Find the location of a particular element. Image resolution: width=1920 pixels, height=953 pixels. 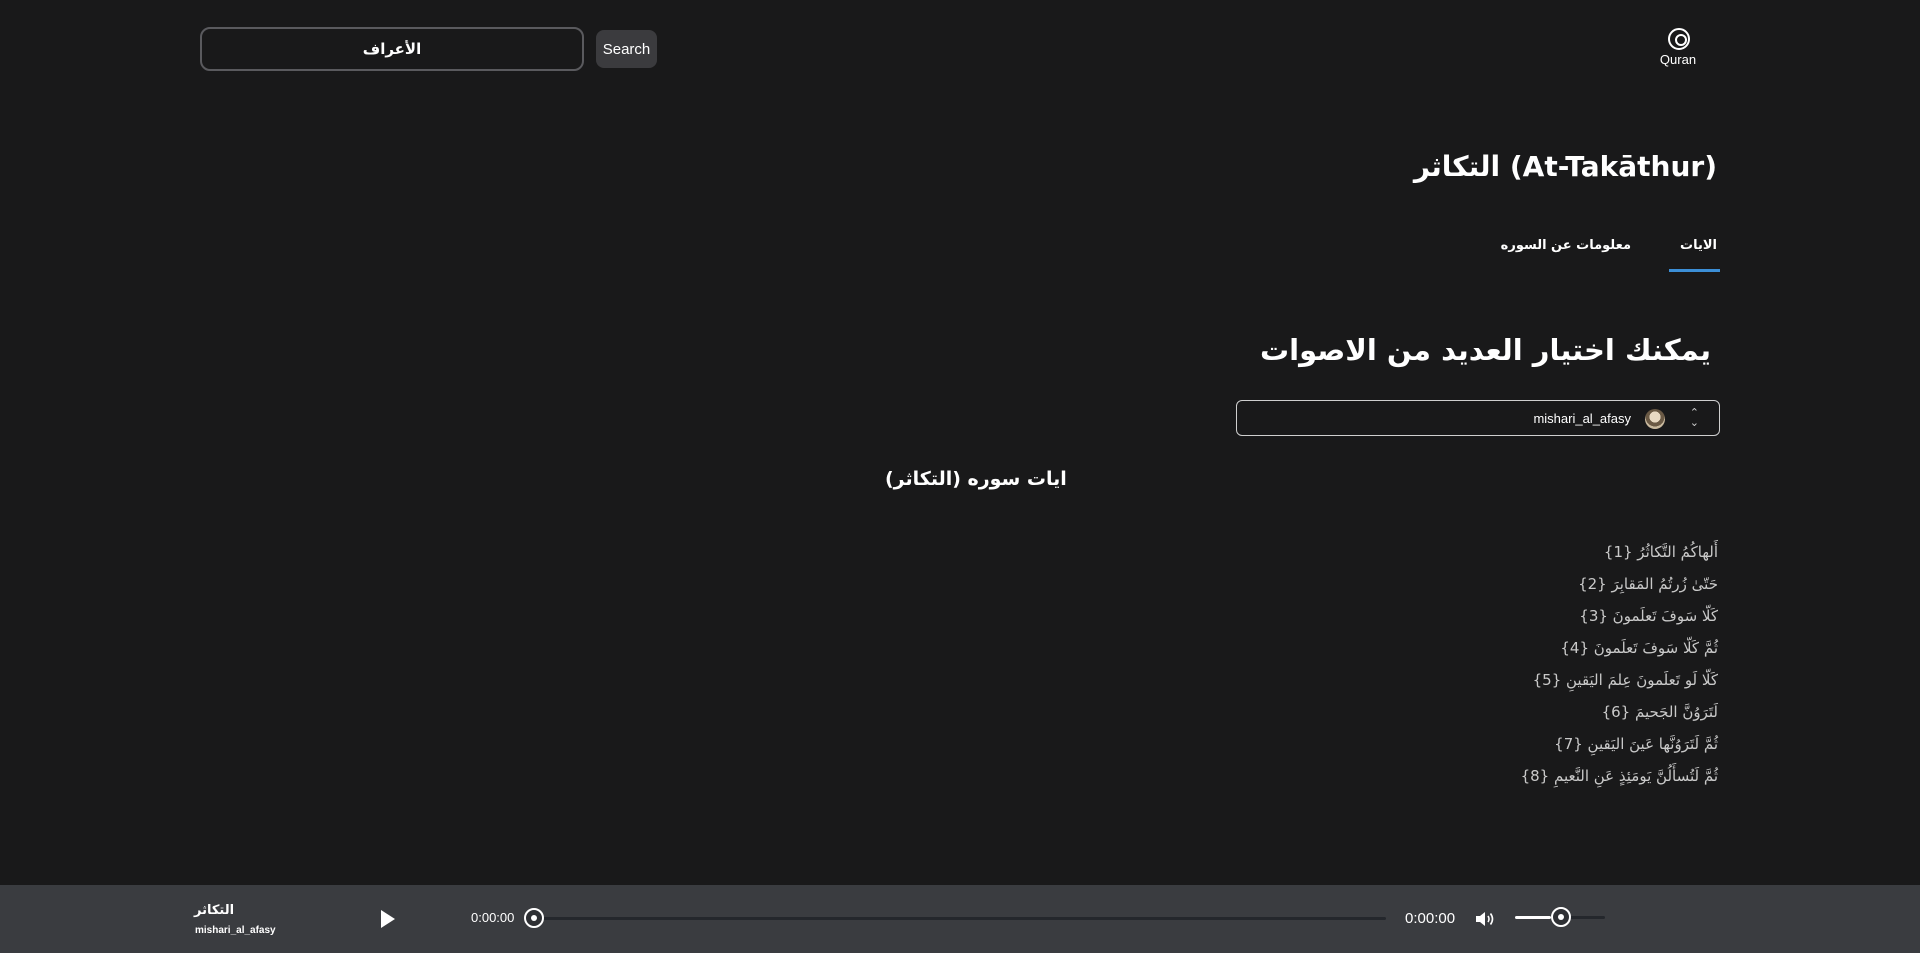

search-input is located at coordinates (392, 49).